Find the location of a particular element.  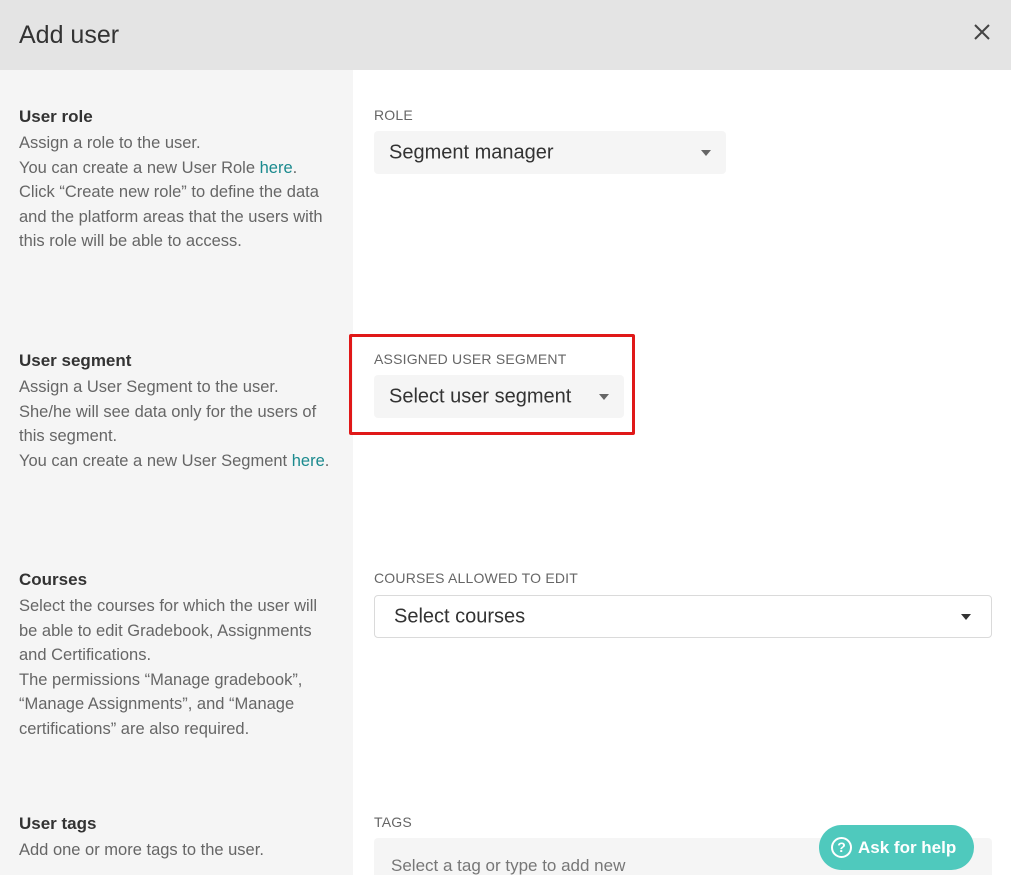

tags-desc-line: Add one or more tags to the user. is located at coordinates (141, 850).